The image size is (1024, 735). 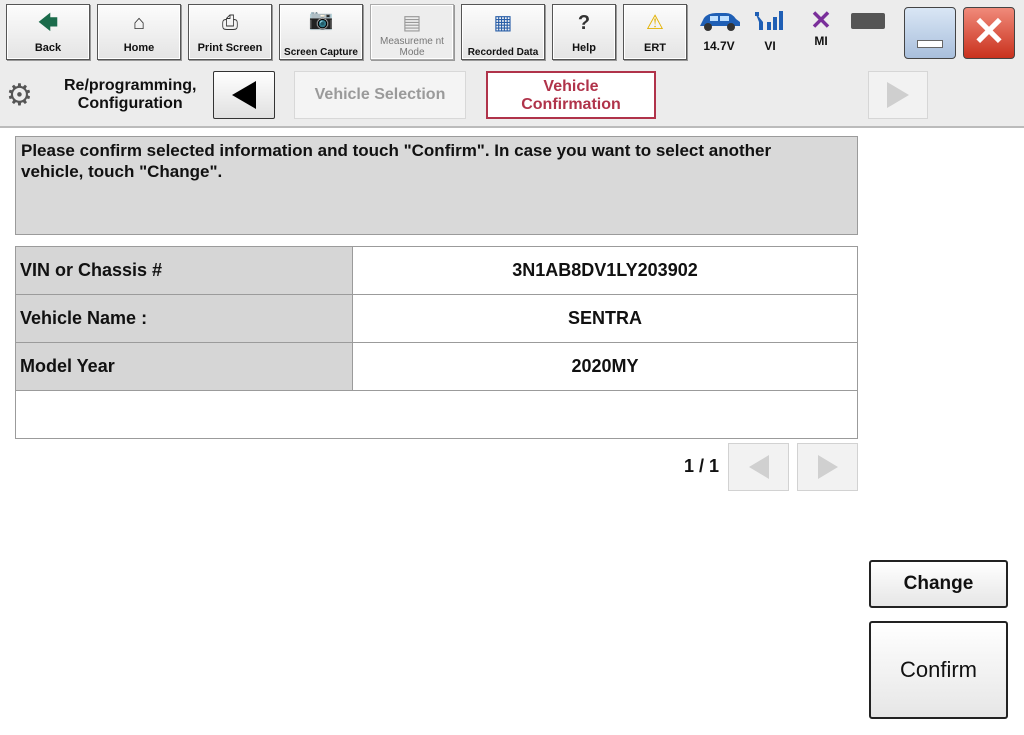 What do you see at coordinates (380, 95) in the screenshot?
I see `breadcrumb-vehicle-selection: Vehicle Selection` at bounding box center [380, 95].